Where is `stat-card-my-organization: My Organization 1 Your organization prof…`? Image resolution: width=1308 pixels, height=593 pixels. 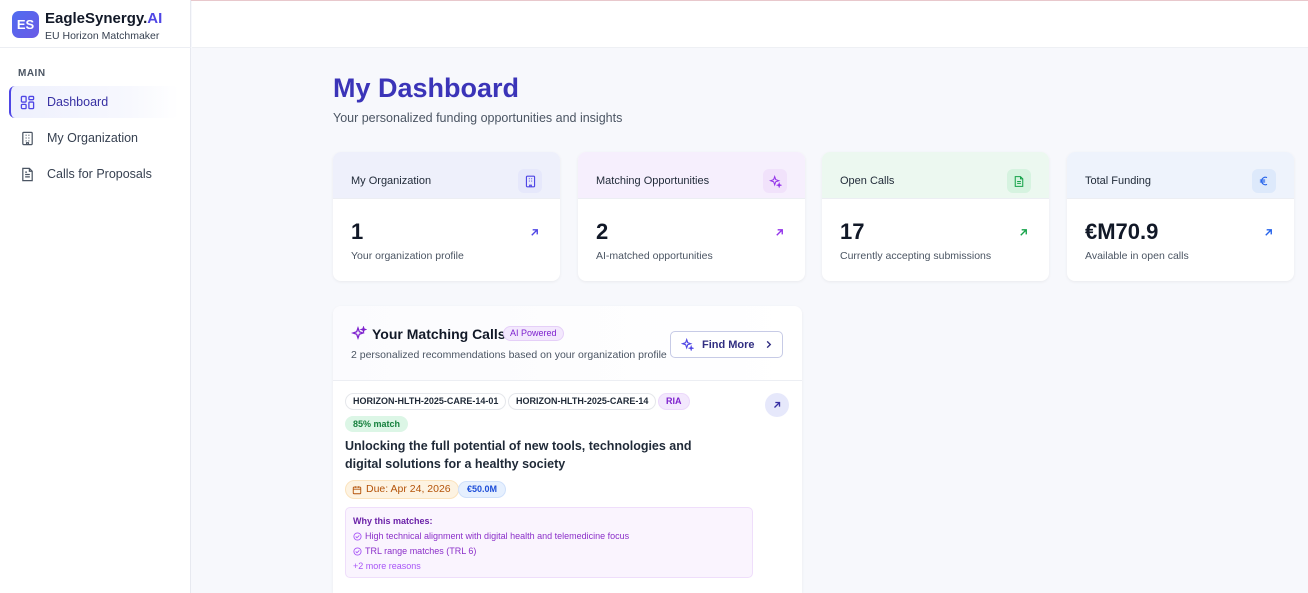
stat-card-my-organization: My Organization 1 Your organization prof… is located at coordinates (446, 216).